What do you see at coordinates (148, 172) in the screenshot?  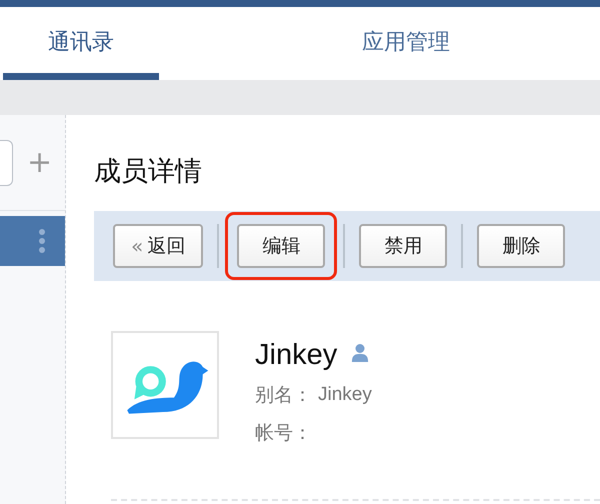 I see `page-title: 成员详情` at bounding box center [148, 172].